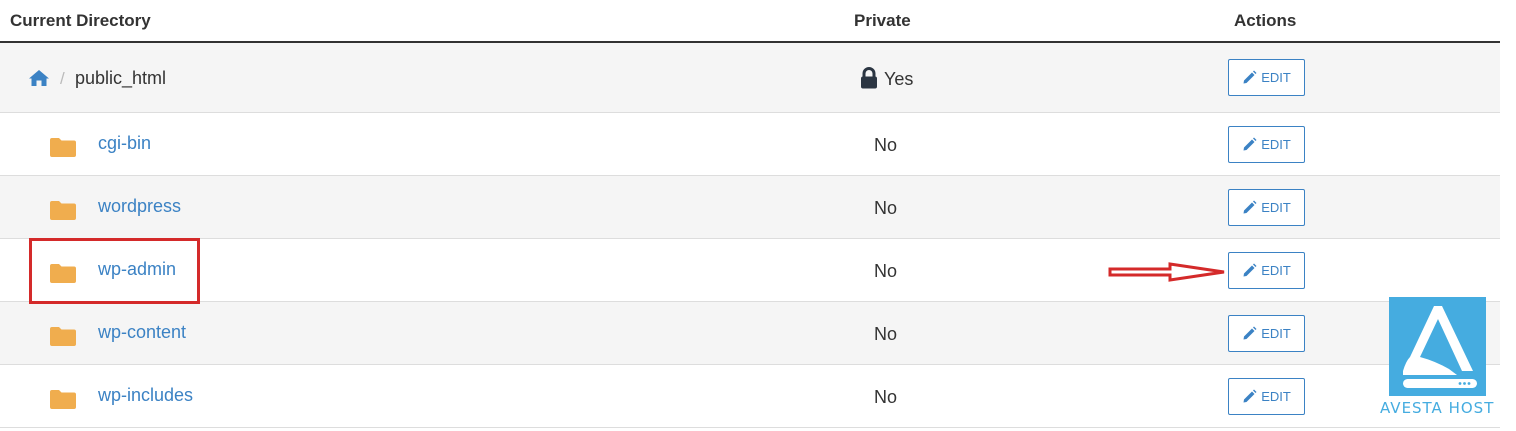 The width and height of the screenshot is (1516, 431). I want to click on folder-link-cgi-bin: cgi-bin, so click(124, 143).